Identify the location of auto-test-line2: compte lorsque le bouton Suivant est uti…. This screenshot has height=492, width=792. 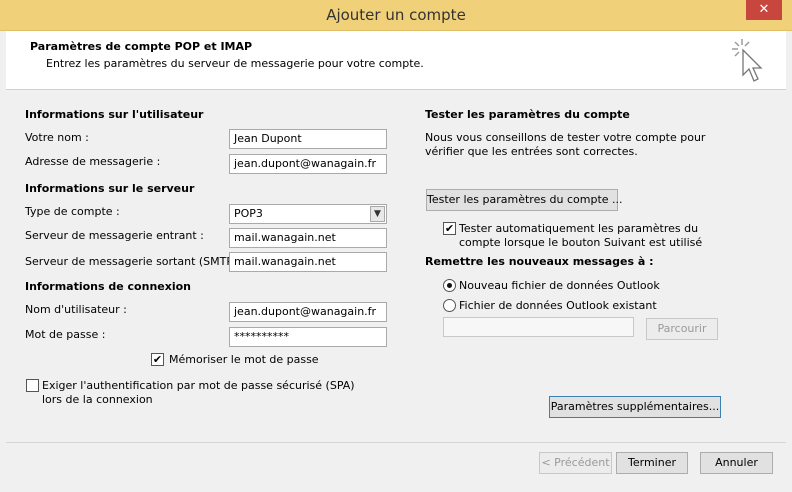
(581, 242).